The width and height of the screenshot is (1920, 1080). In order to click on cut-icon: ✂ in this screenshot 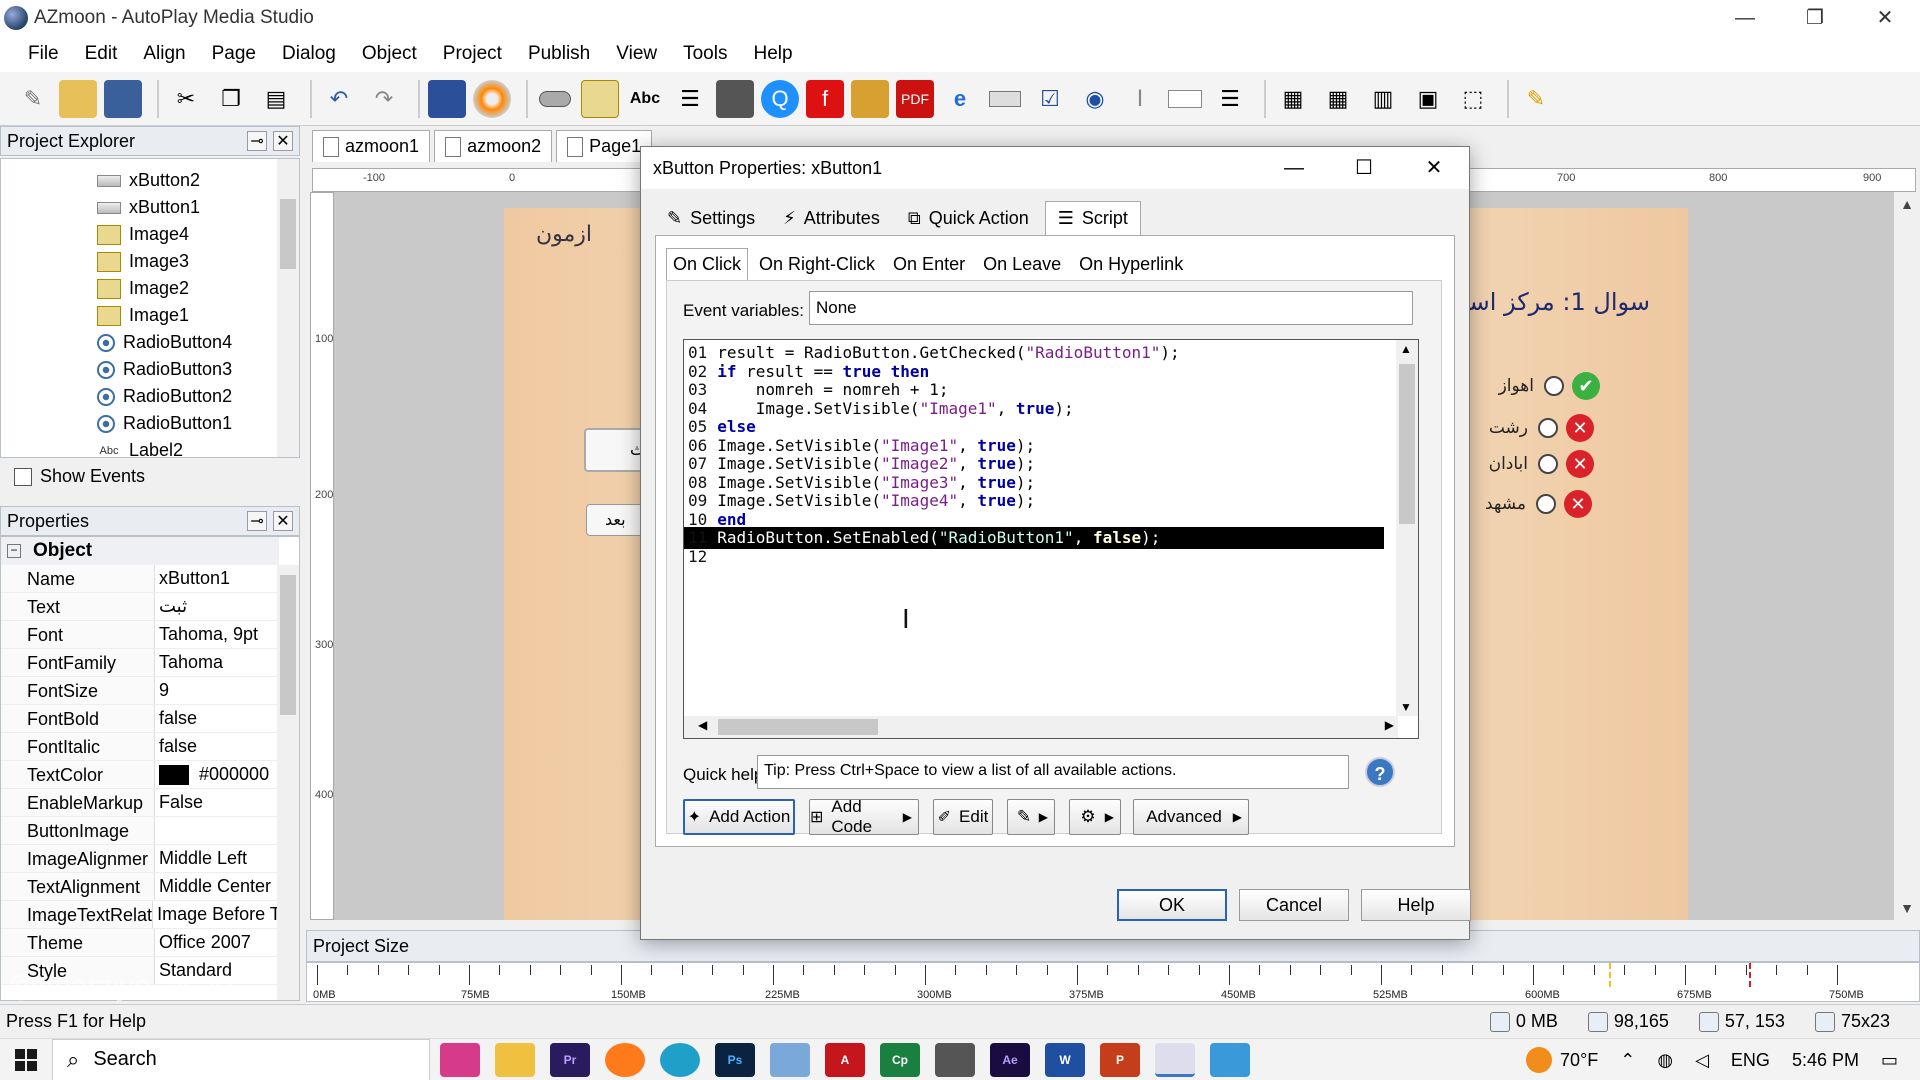, I will do `click(186, 99)`.